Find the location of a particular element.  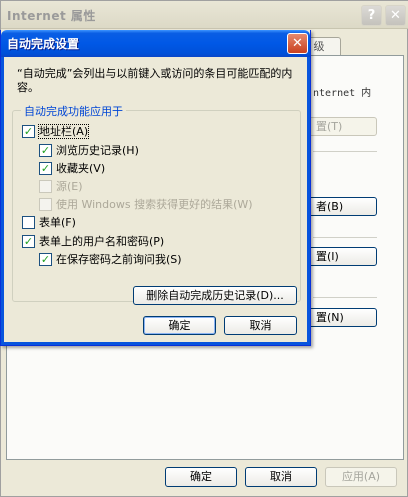

option-label: 表单(F) is located at coordinates (57, 222).